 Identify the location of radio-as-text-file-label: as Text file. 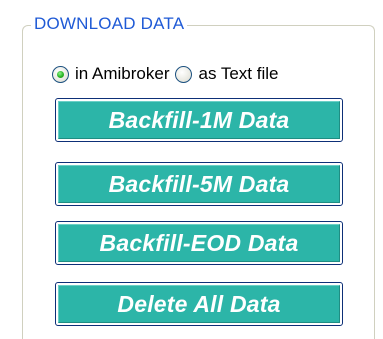
(238, 74).